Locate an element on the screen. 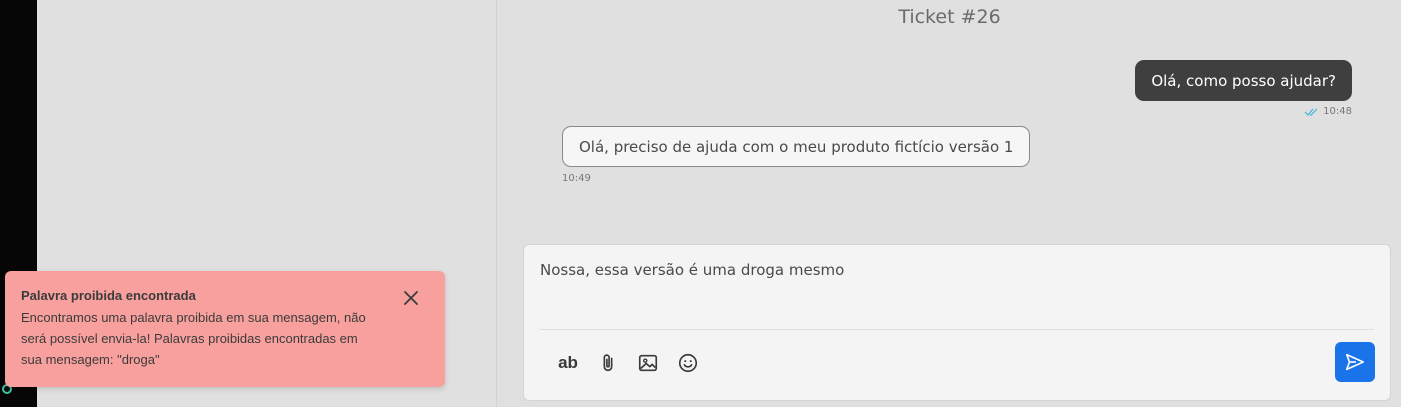  send-button is located at coordinates (1355, 362).